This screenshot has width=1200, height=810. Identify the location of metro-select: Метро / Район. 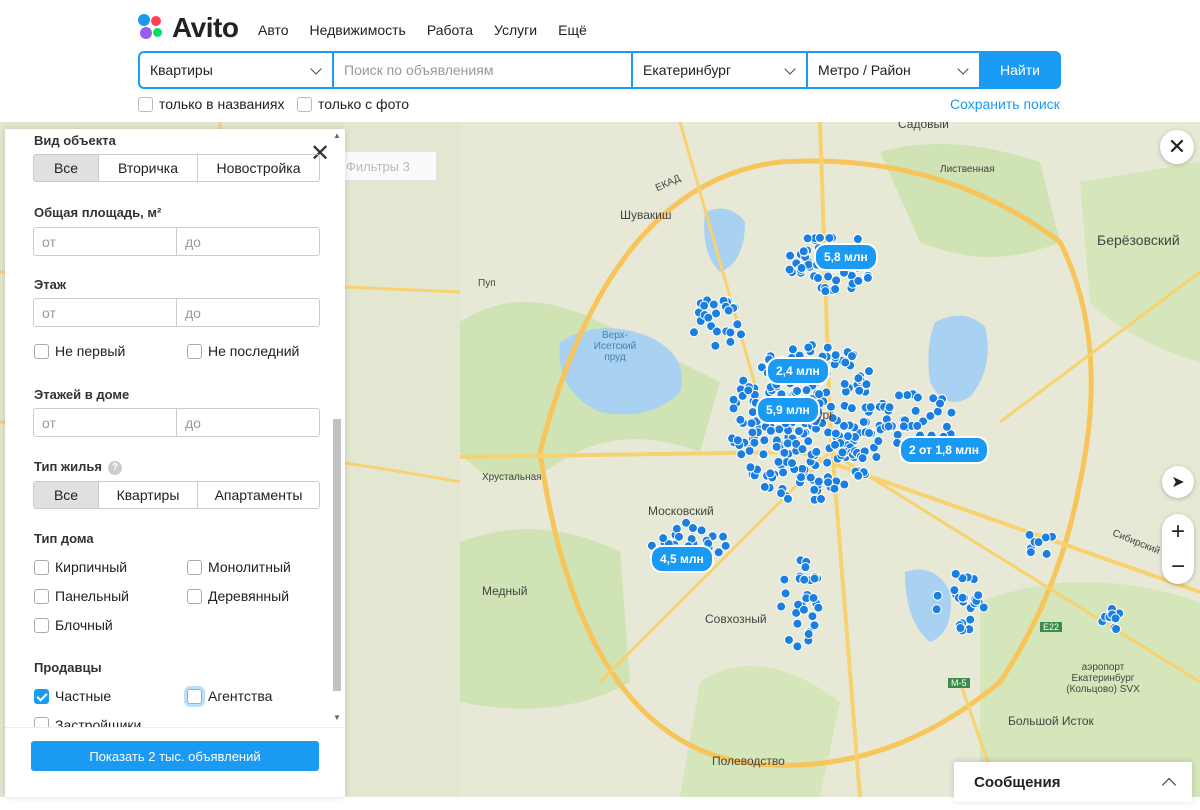
(893, 70).